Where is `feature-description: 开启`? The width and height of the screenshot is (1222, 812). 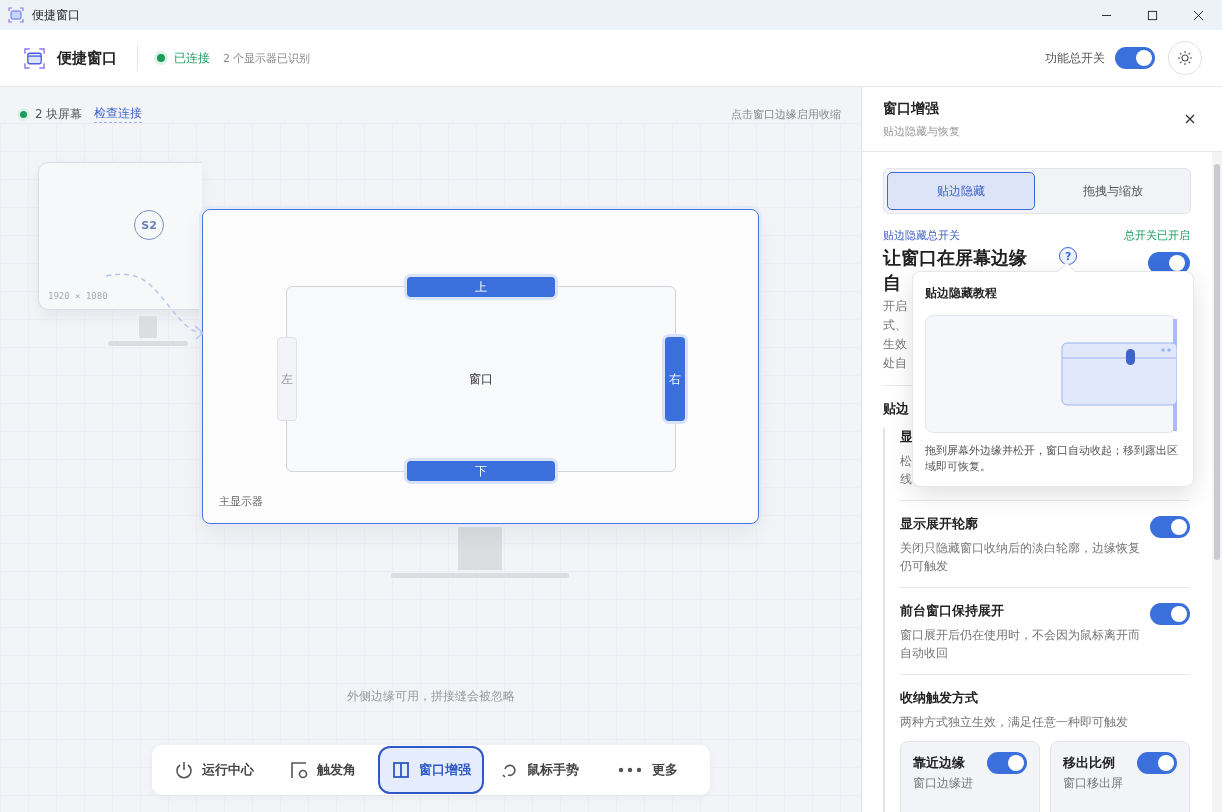 feature-description: 开启 is located at coordinates (896, 306).